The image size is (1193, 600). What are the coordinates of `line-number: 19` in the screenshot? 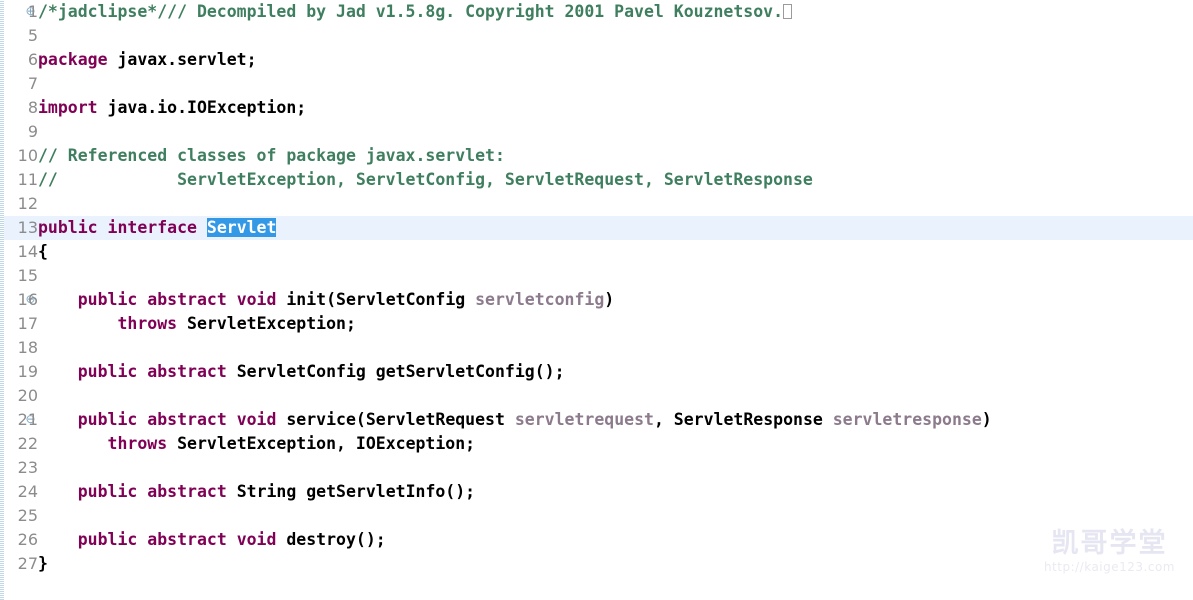 It's located at (19, 372).